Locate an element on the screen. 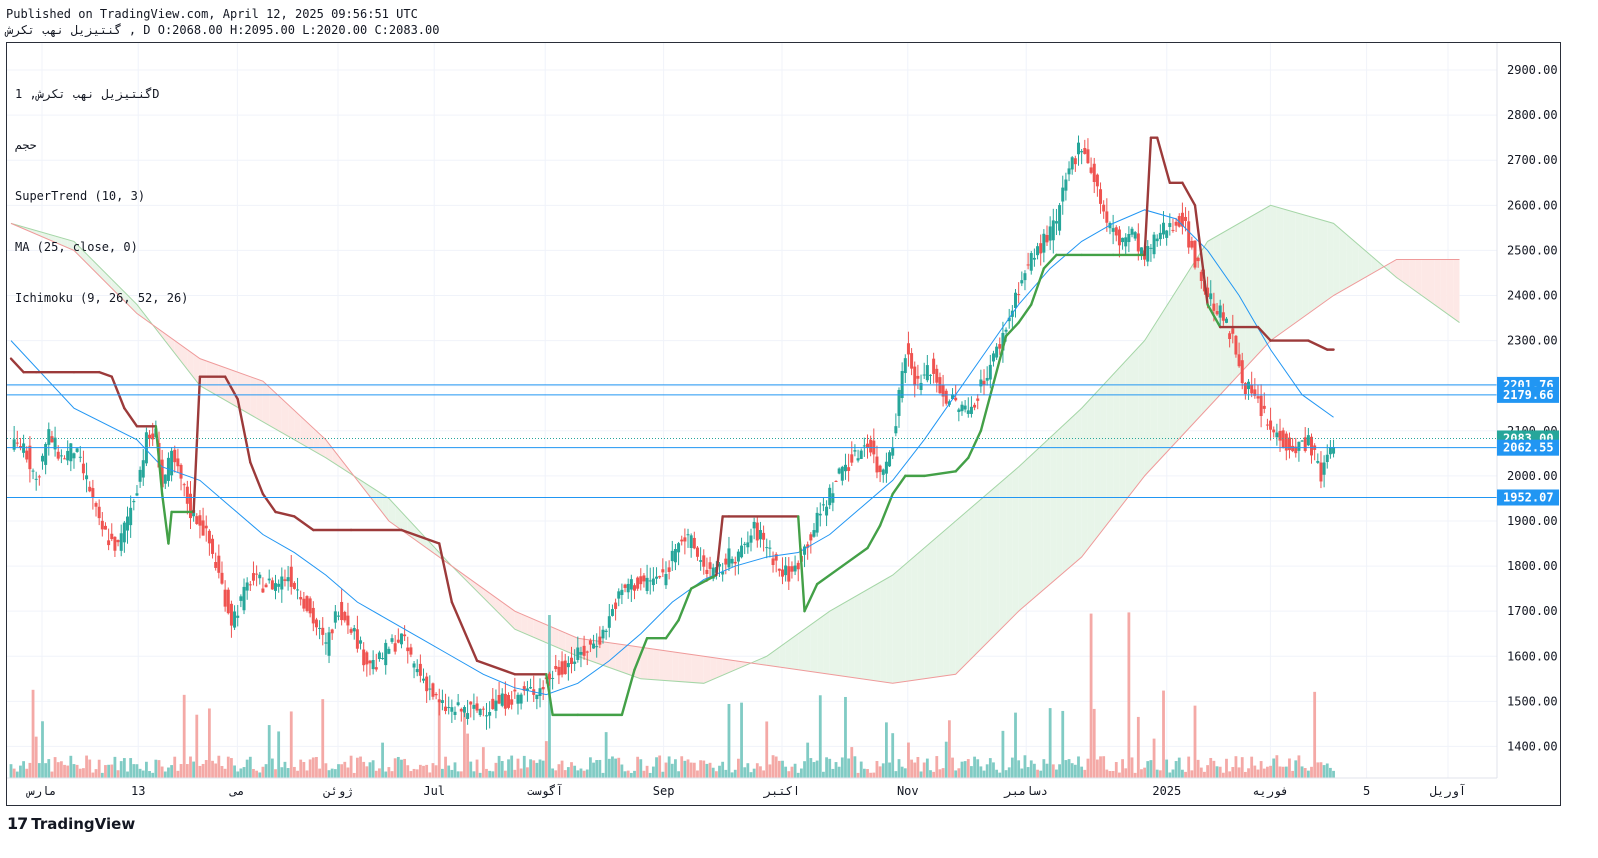  x-tick-label: Jul is located at coordinates (434, 791).